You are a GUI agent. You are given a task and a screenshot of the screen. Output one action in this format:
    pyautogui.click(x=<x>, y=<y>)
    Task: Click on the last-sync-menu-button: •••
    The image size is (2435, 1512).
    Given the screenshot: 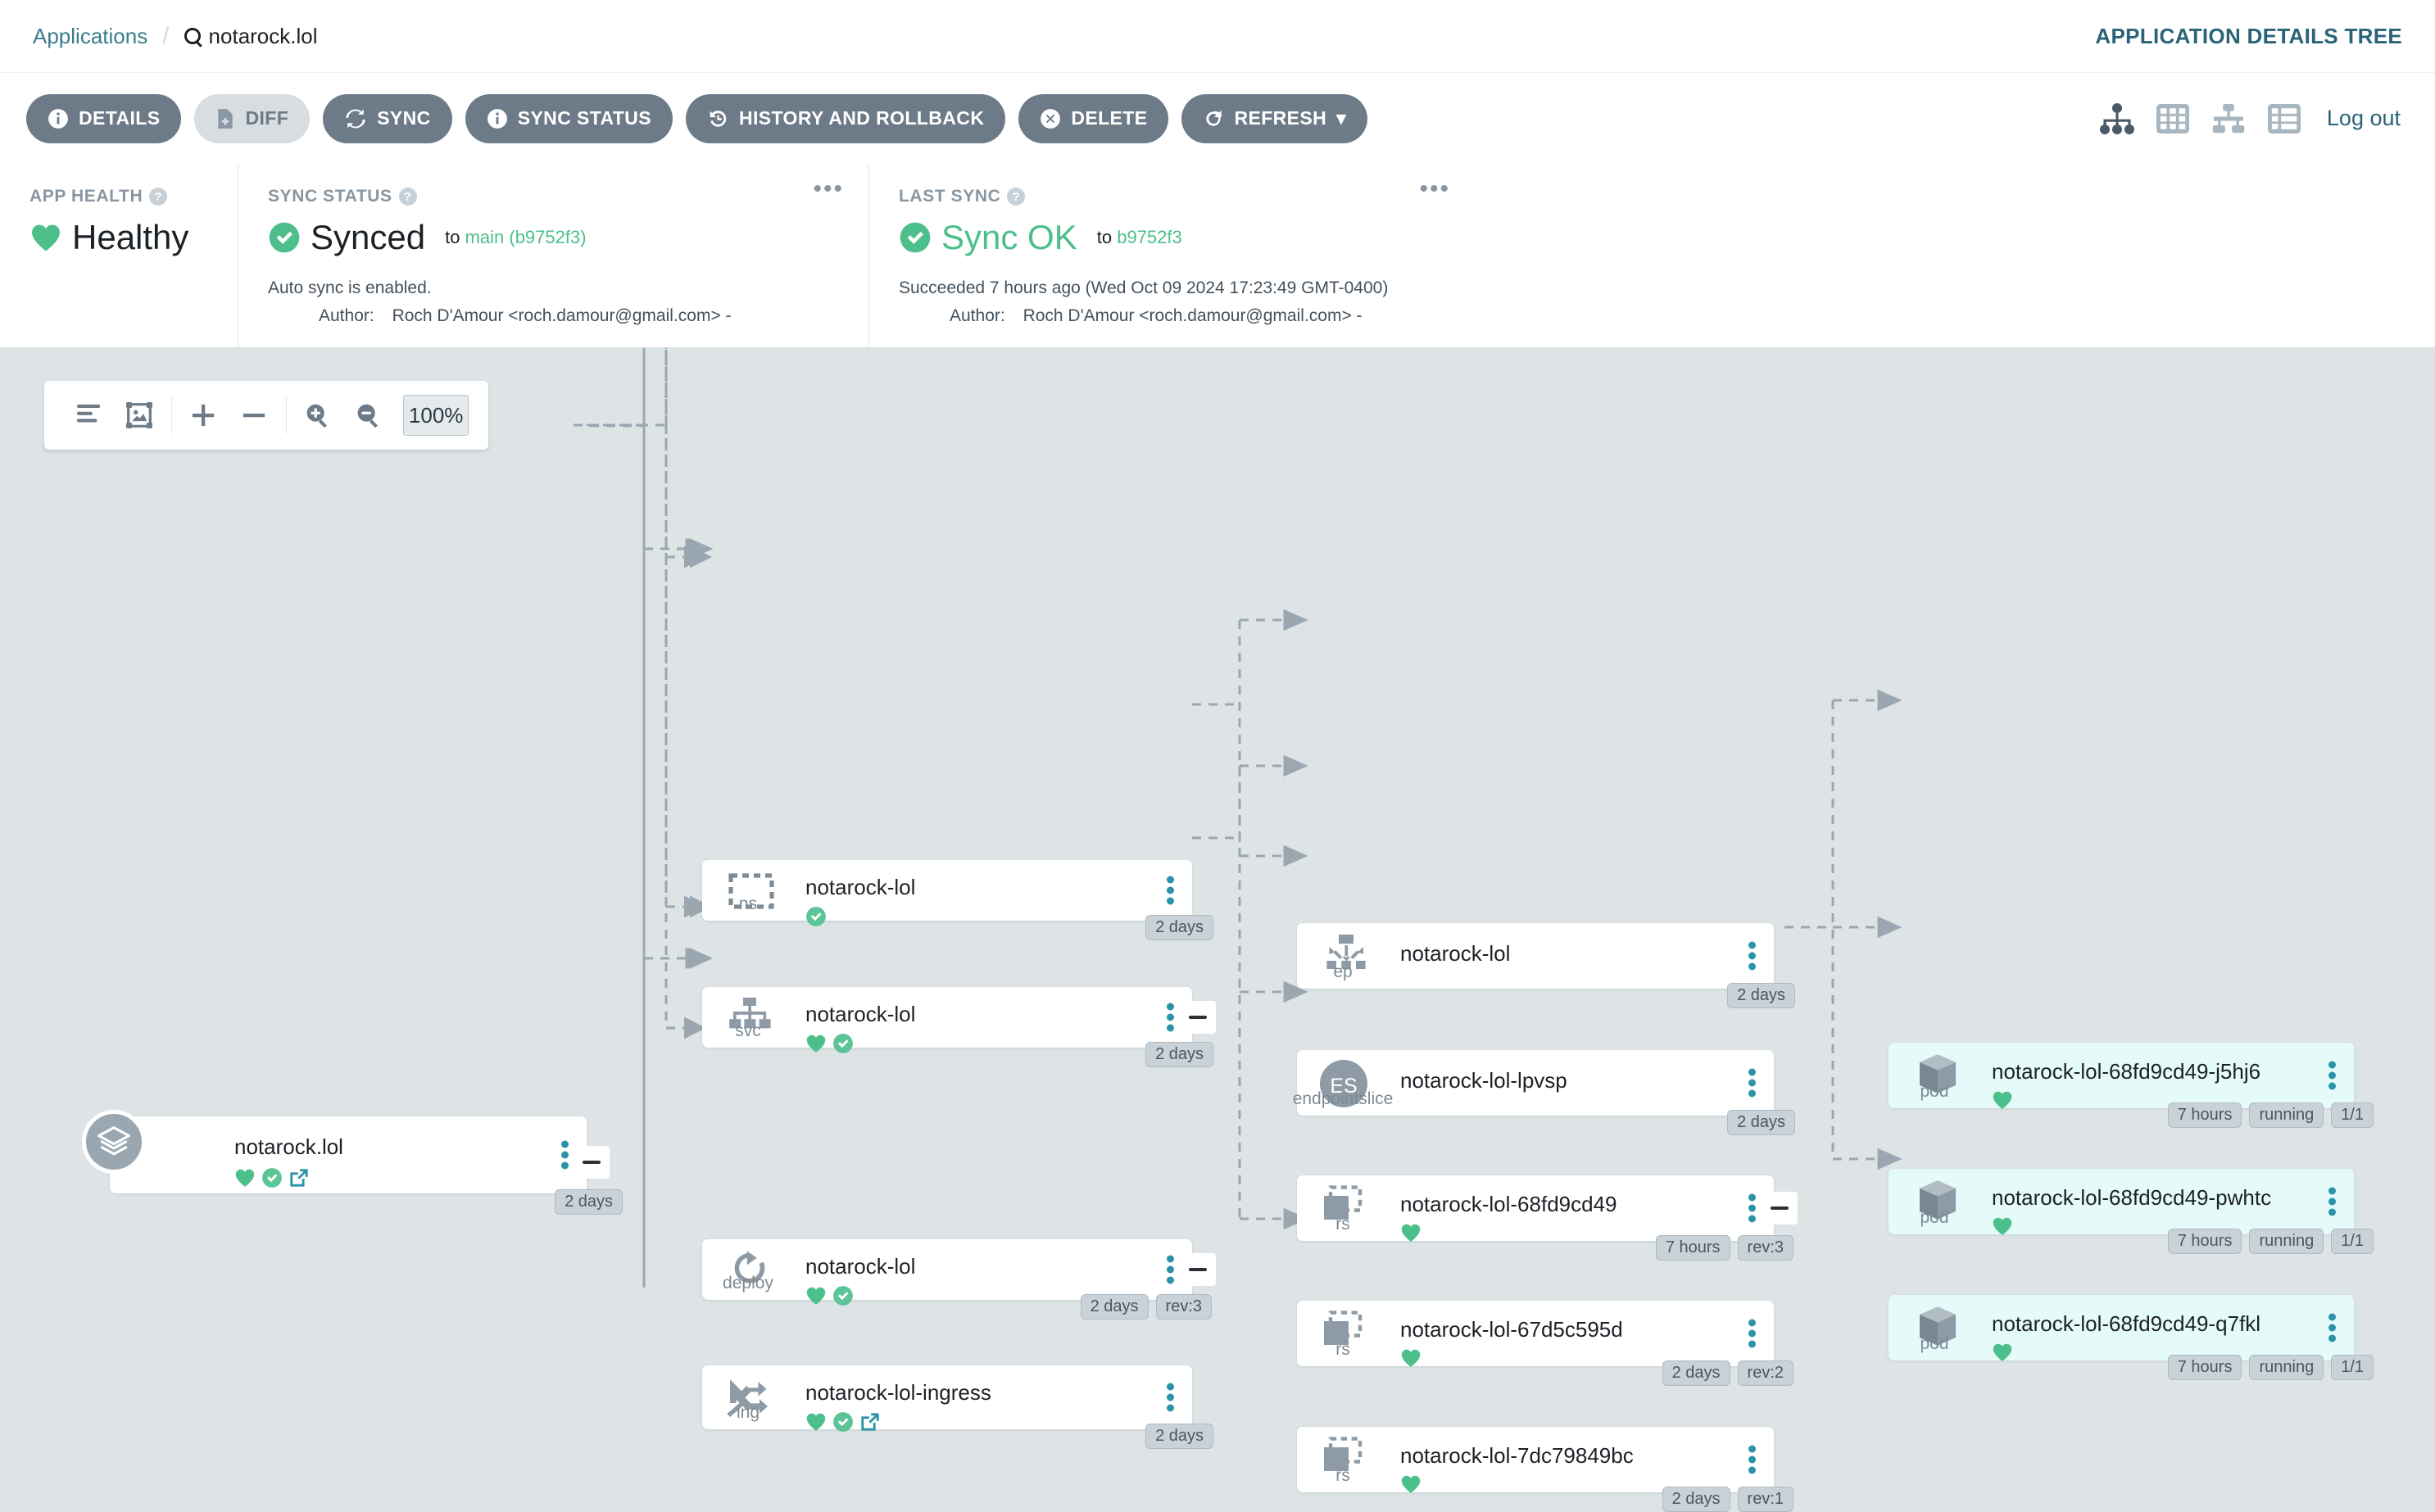 What is the action you would take?
    pyautogui.click(x=1434, y=189)
    